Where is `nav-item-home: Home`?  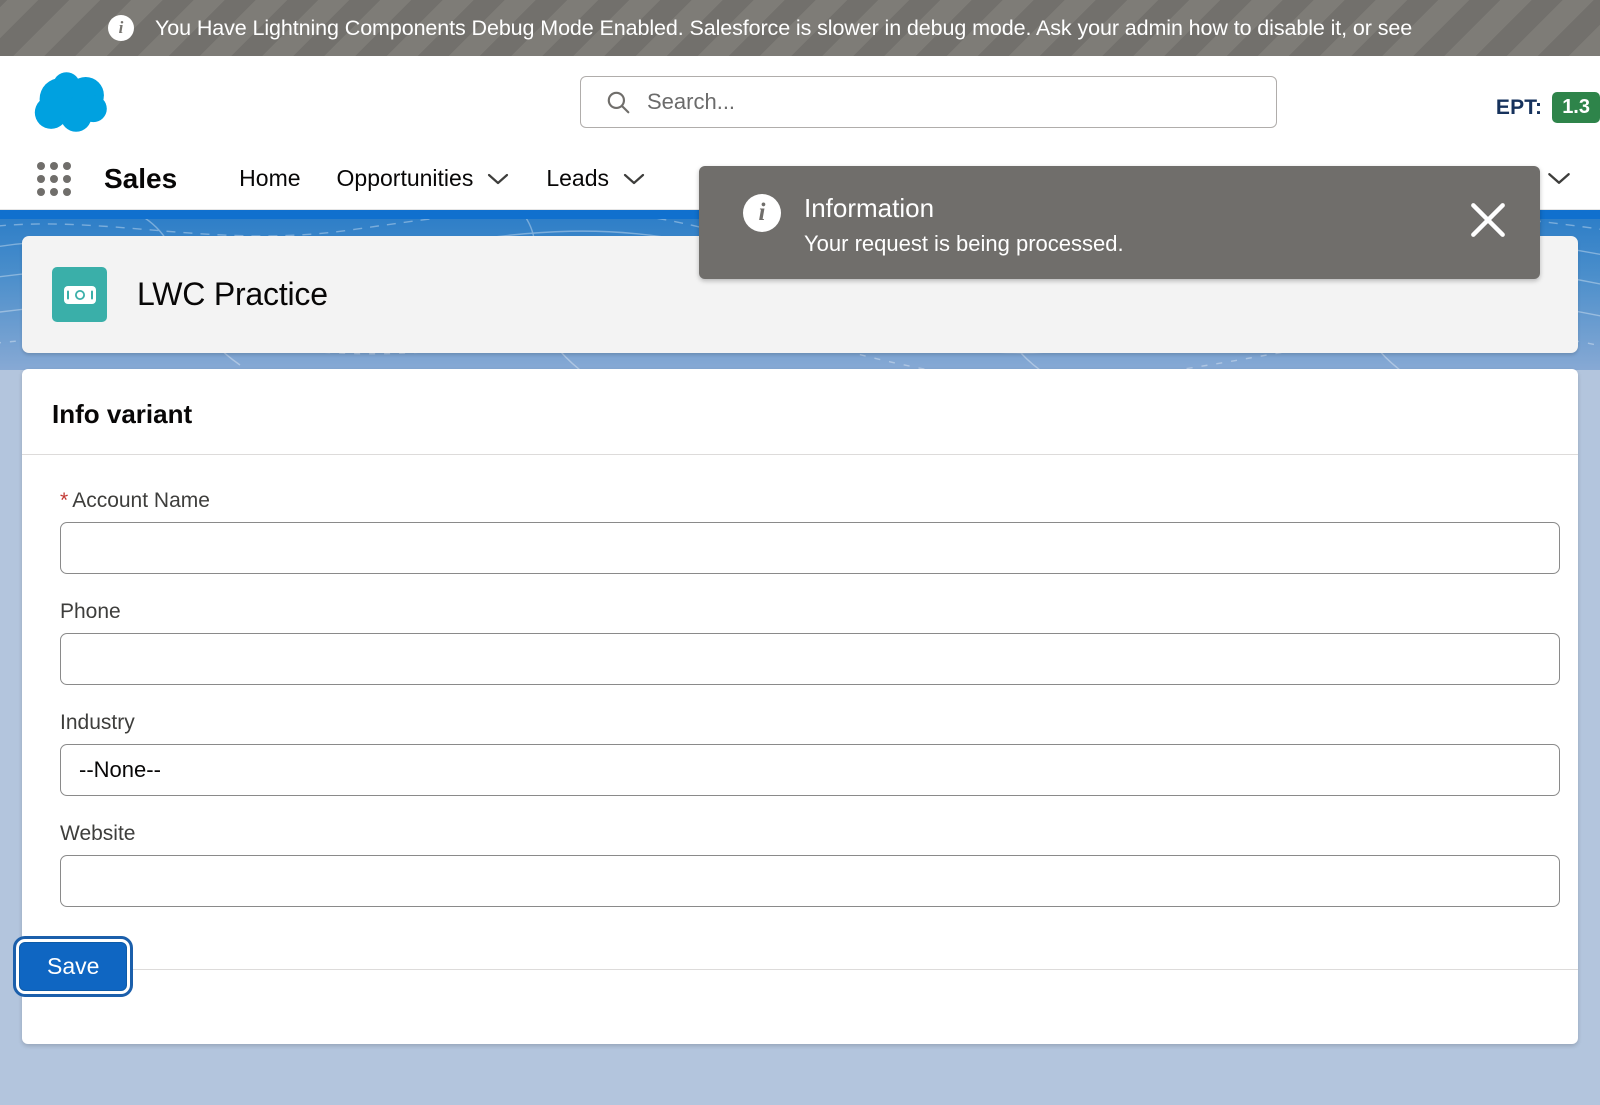
nav-item-home: Home is located at coordinates (269, 179).